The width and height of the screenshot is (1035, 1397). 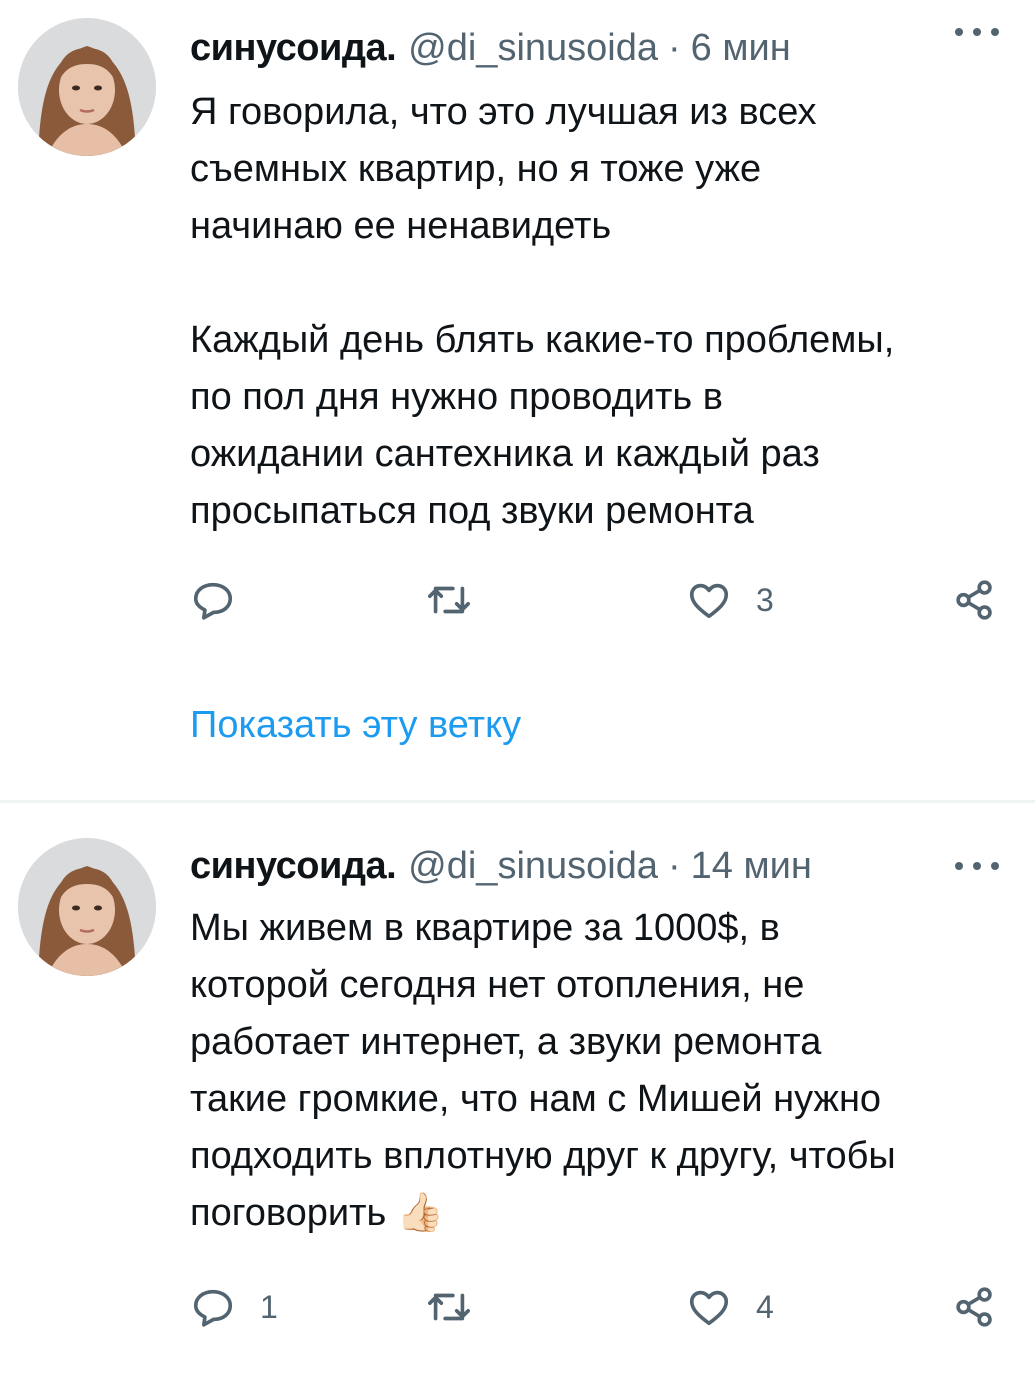 What do you see at coordinates (234, 1307) in the screenshot?
I see `reply-button: 1` at bounding box center [234, 1307].